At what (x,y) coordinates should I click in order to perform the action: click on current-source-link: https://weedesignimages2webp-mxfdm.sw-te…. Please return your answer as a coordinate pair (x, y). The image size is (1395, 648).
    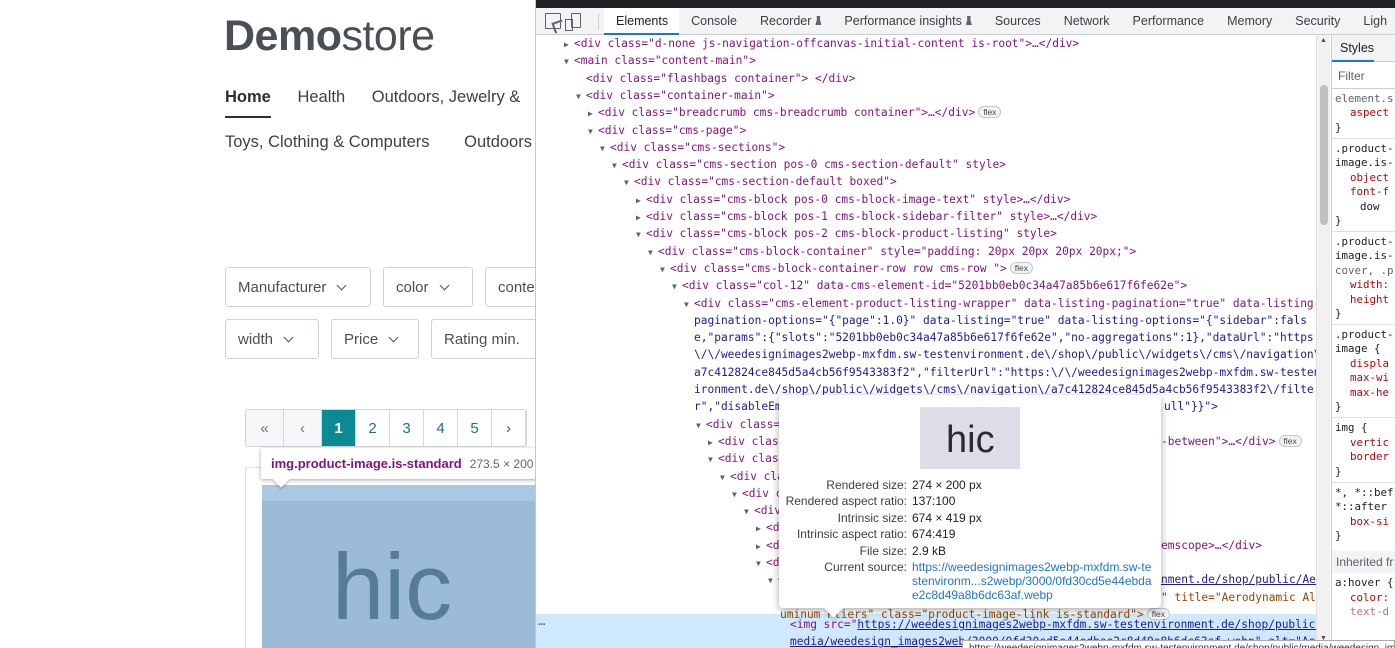
    Looking at the image, I should click on (1032, 581).